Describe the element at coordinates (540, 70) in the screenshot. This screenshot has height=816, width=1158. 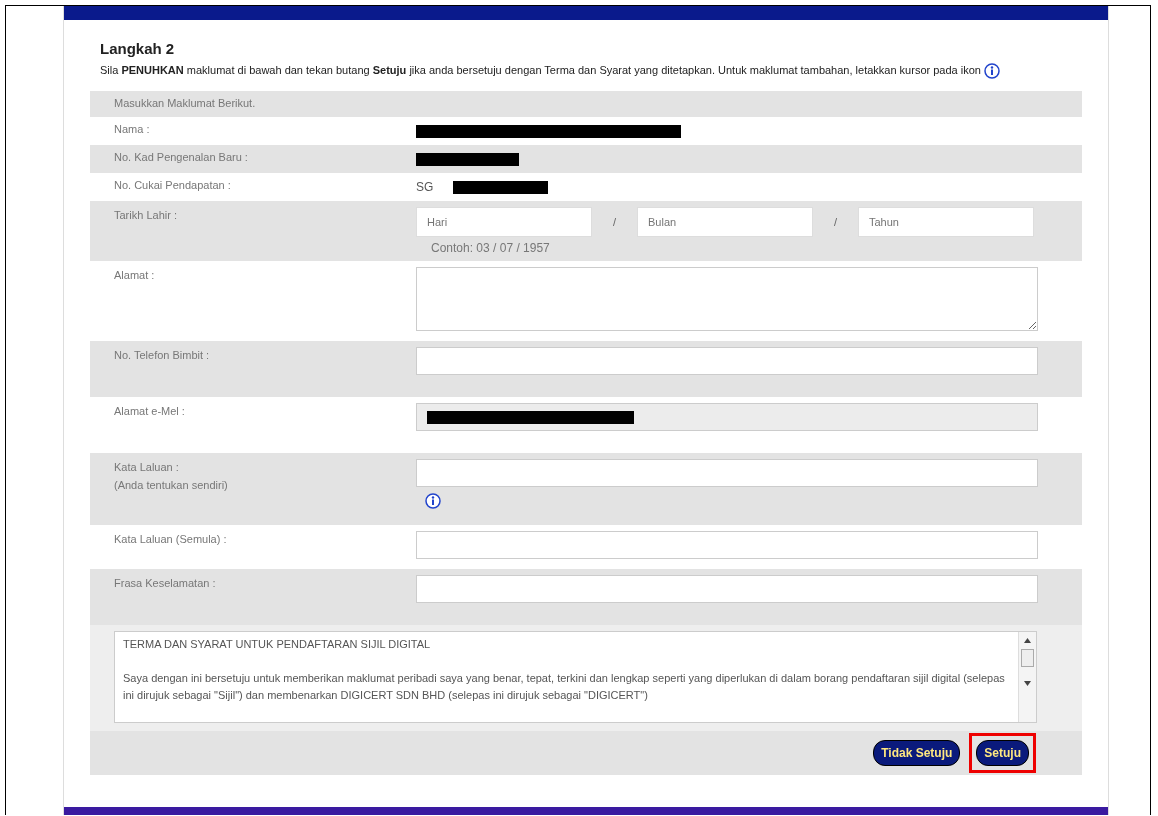
I see `instruction-text: Sila PENUHKAN maklumat di bawah dan tekan butang Setuju jika anda bersetuju dengan Terma dan Syarat yang ditetapkan. Untuk maklumat tambahan, letakkan kursor pada ikon` at that location.